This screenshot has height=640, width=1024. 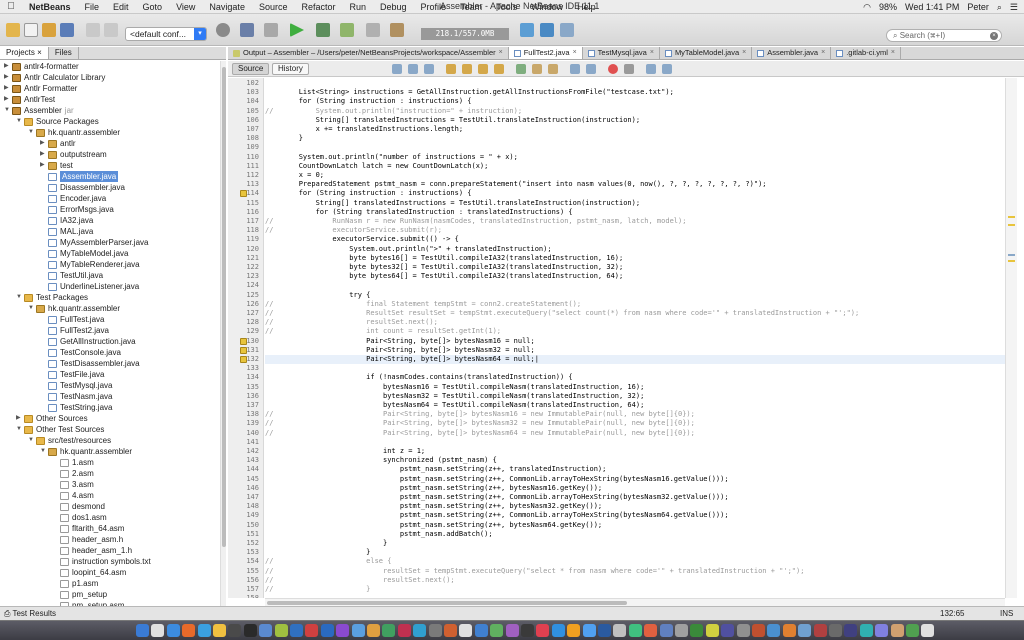 What do you see at coordinates (89, 286) in the screenshot?
I see `tree-item: UnderlineListener.java` at bounding box center [89, 286].